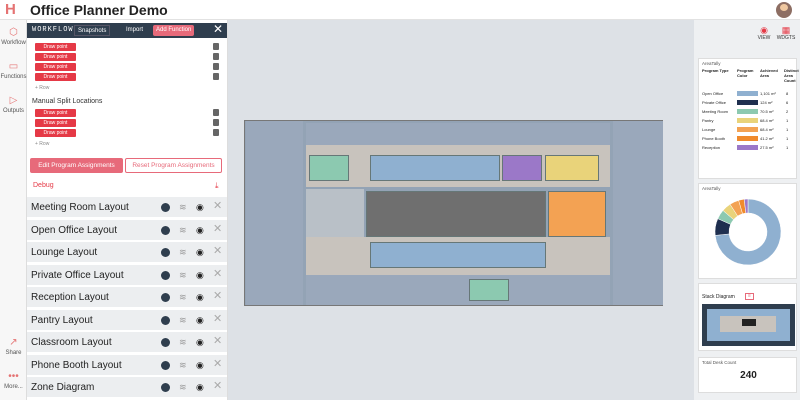  Describe the element at coordinates (786, 34) in the screenshot. I see `widgets-button: ▦ WDGTS` at that location.